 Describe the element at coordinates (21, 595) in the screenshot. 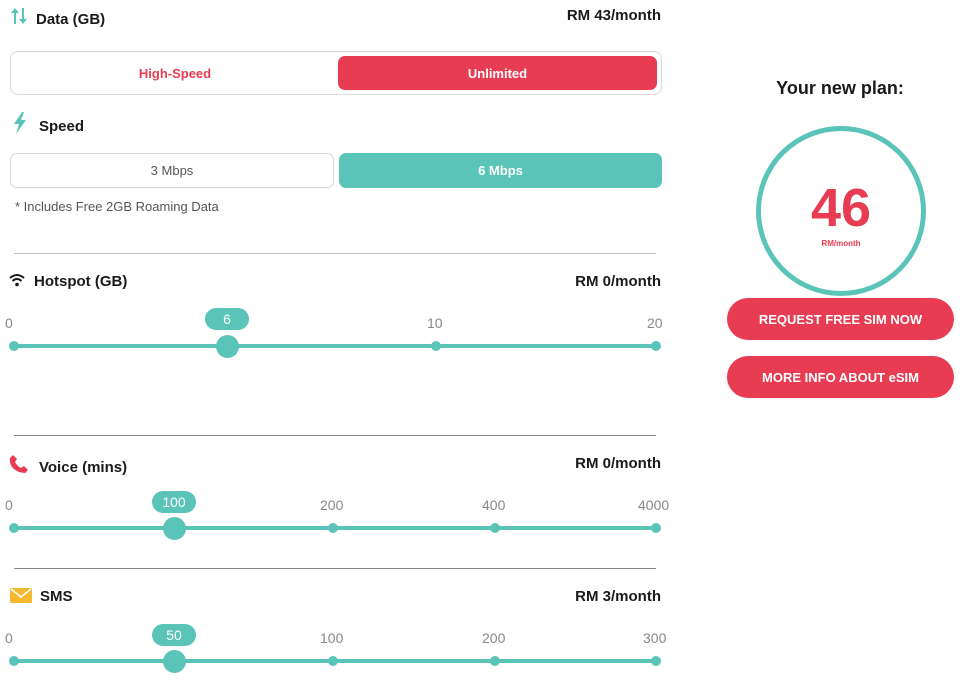

I see `envelope-icon` at that location.